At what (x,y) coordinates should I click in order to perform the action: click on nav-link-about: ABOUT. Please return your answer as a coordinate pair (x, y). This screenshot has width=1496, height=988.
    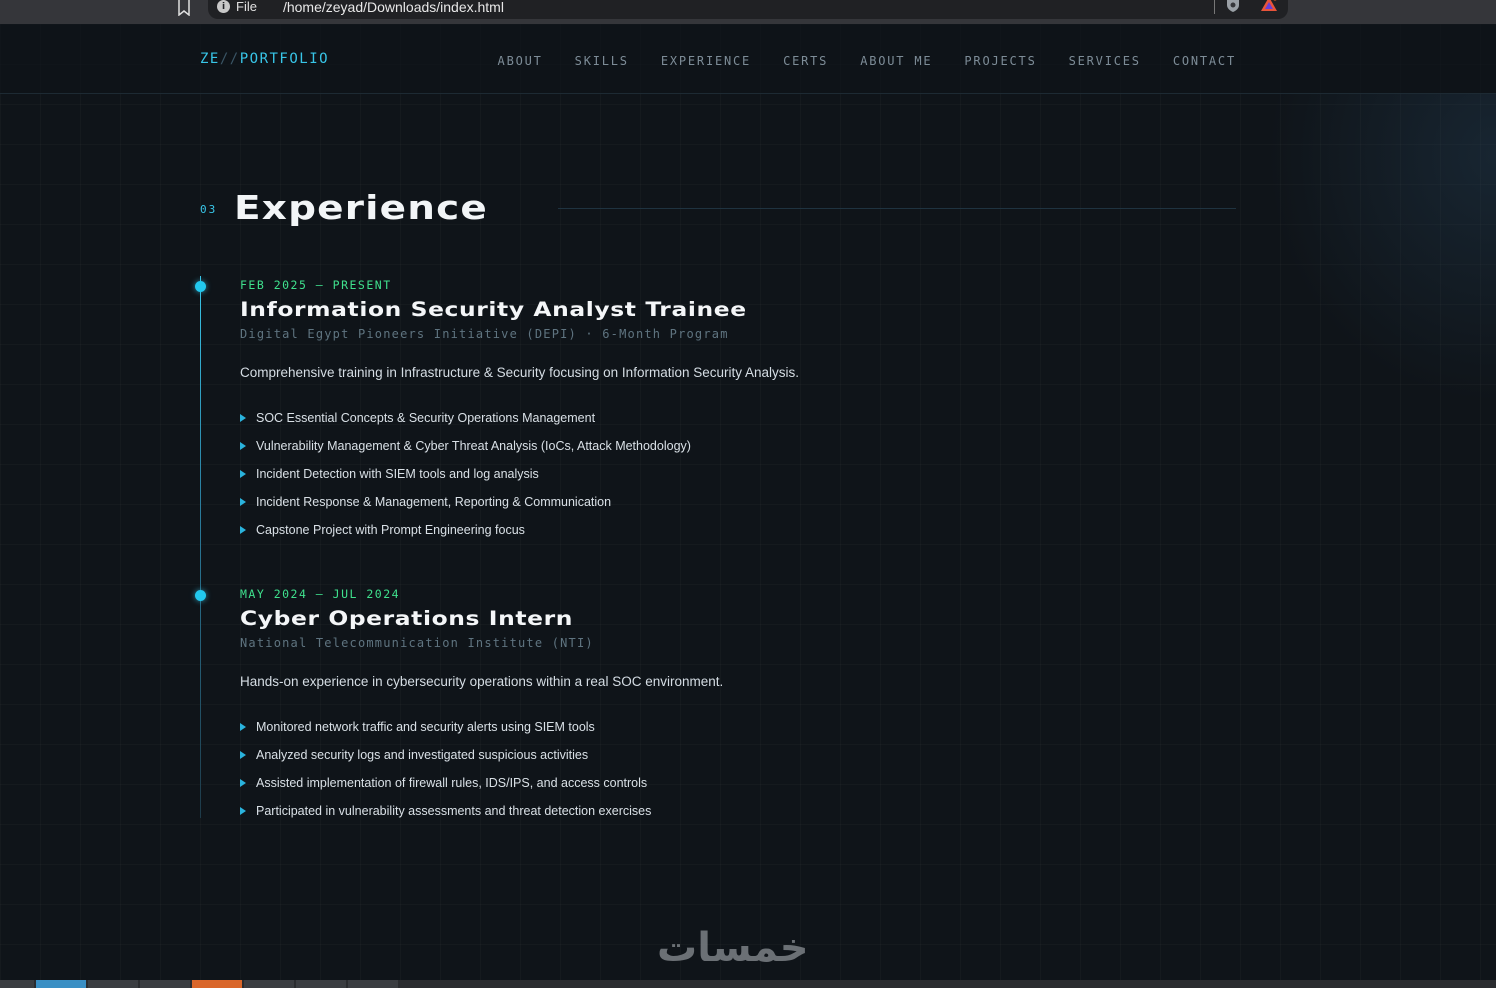
    Looking at the image, I should click on (520, 61).